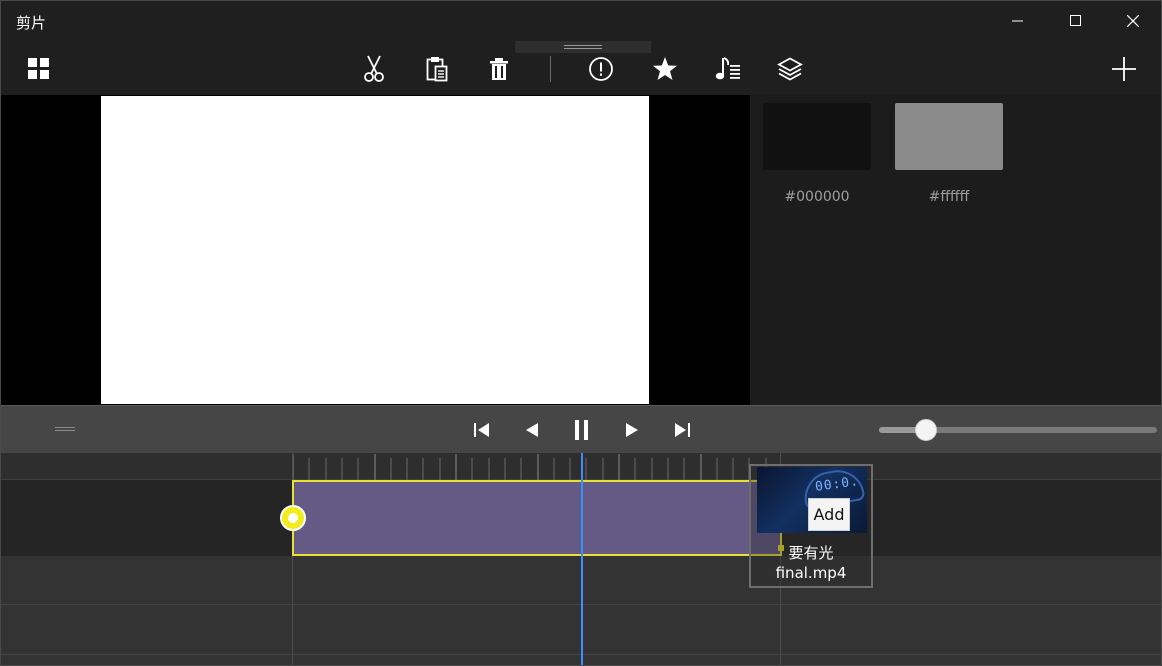  I want to click on media-name: 要有光 final.mp4, so click(811, 563).